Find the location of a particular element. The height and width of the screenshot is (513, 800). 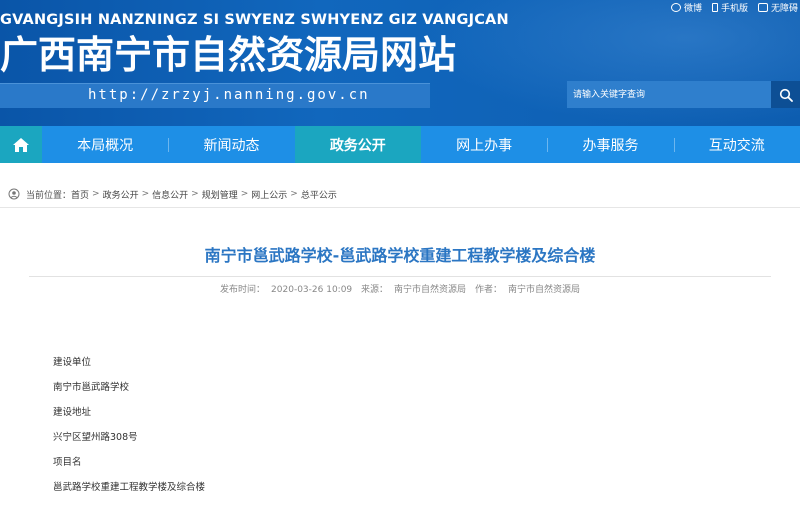

content-paragraph: 邕武路学校重建工程教学楼及综合楼 is located at coordinates (129, 487).